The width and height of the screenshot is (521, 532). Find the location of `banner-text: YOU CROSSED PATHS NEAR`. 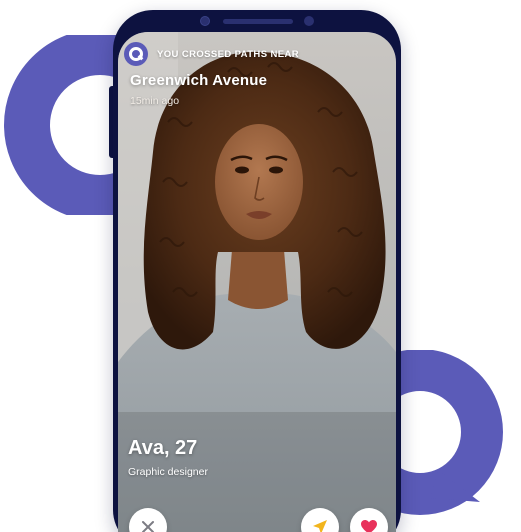

banner-text: YOU CROSSED PATHS NEAR is located at coordinates (228, 54).